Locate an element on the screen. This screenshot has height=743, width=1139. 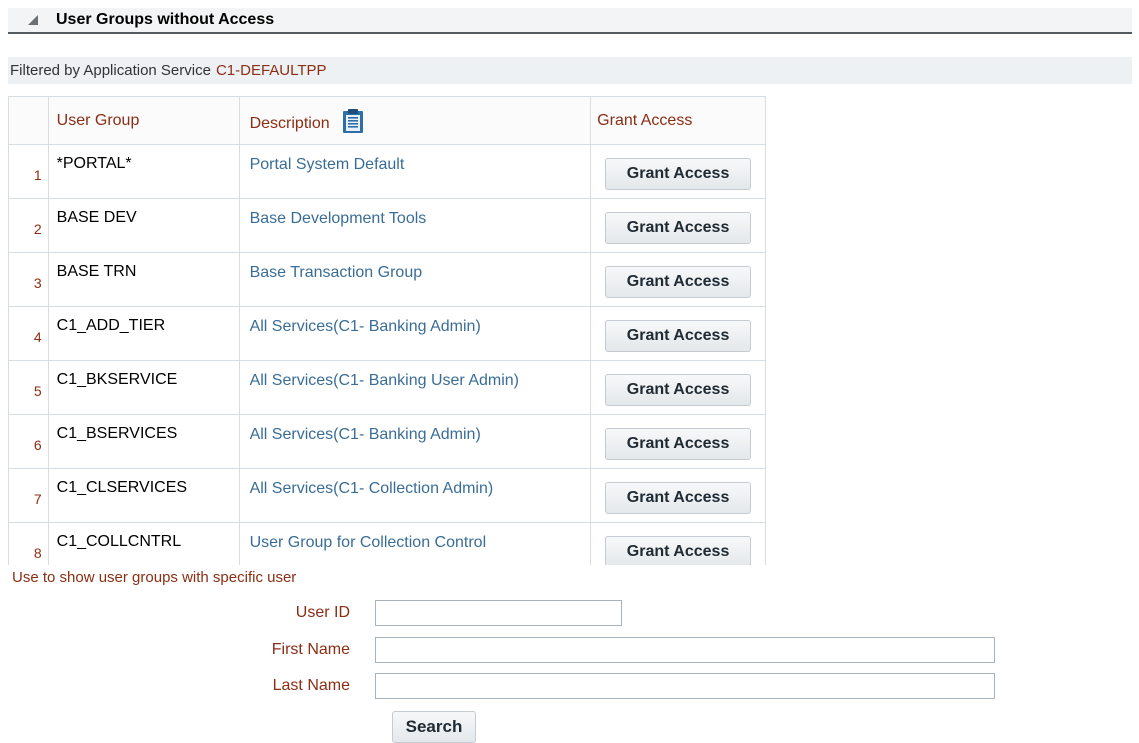
clipboard-icon is located at coordinates (353, 121).